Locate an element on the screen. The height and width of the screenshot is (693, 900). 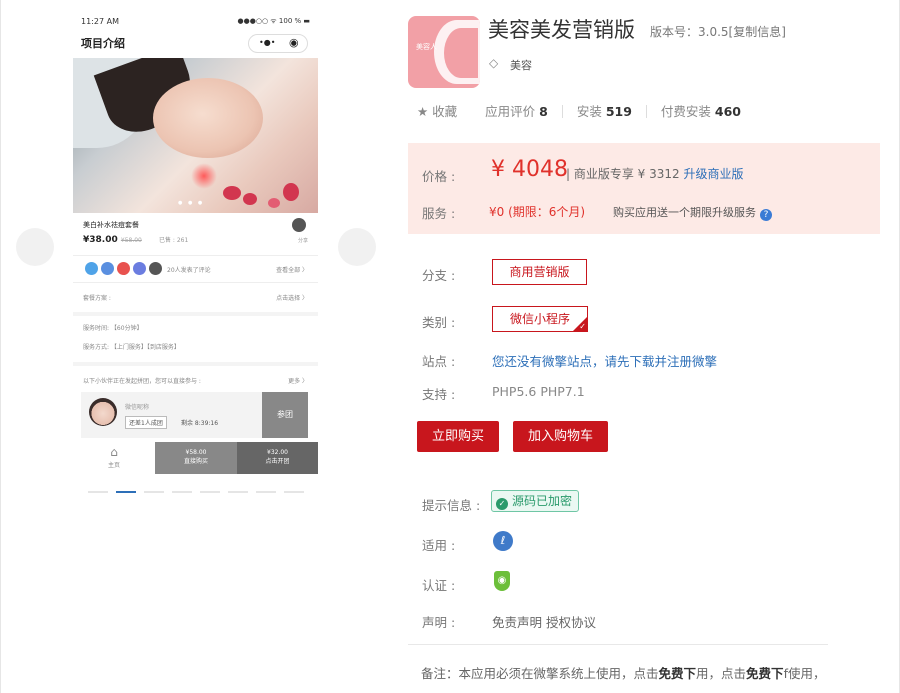
note-part: 备注：本应用必须在微擎系统上使用，点击 is located at coordinates (540, 673).